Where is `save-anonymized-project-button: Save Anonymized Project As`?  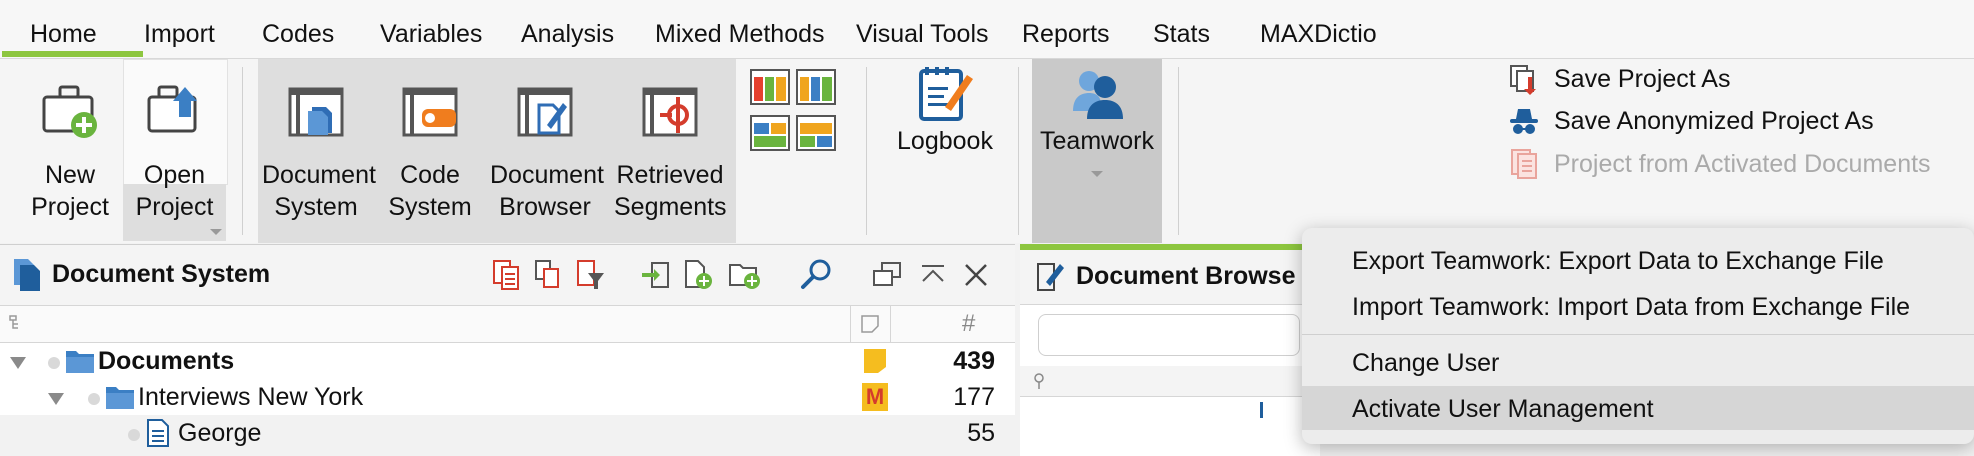 save-anonymized-project-button: Save Anonymized Project As is located at coordinates (1691, 121).